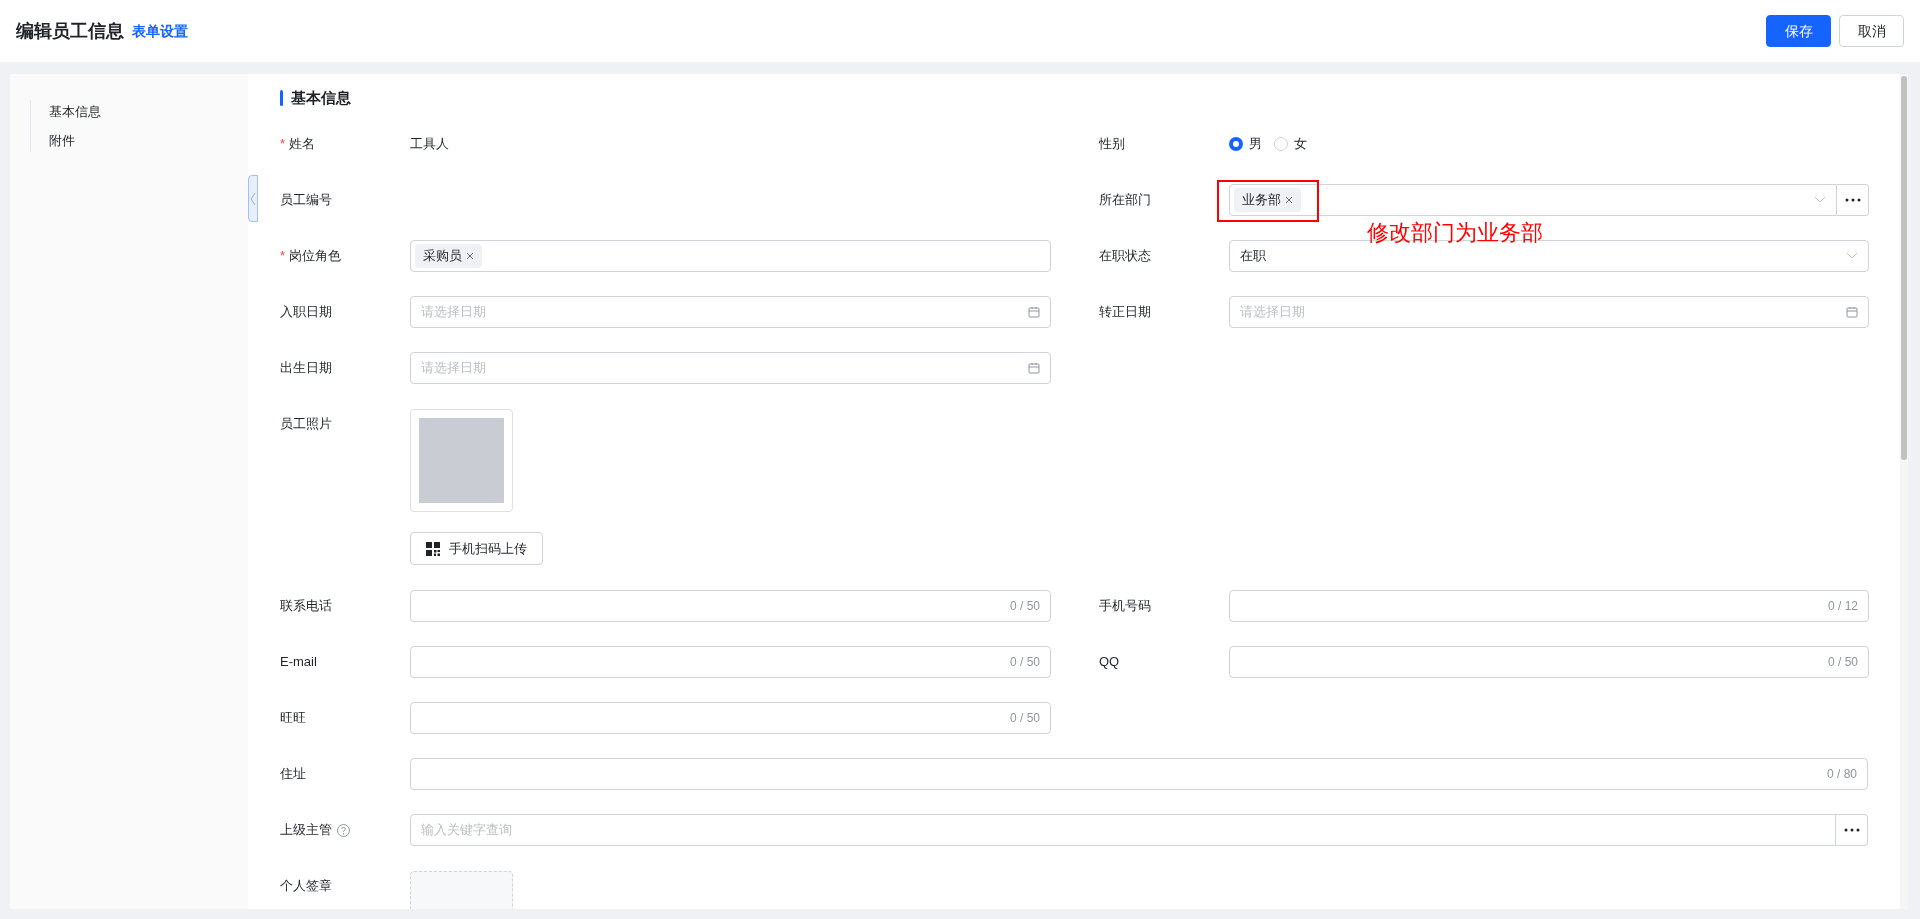 This screenshot has height=919, width=1920. Describe the element at coordinates (293, 718) in the screenshot. I see `field-label: 旺旺` at that location.